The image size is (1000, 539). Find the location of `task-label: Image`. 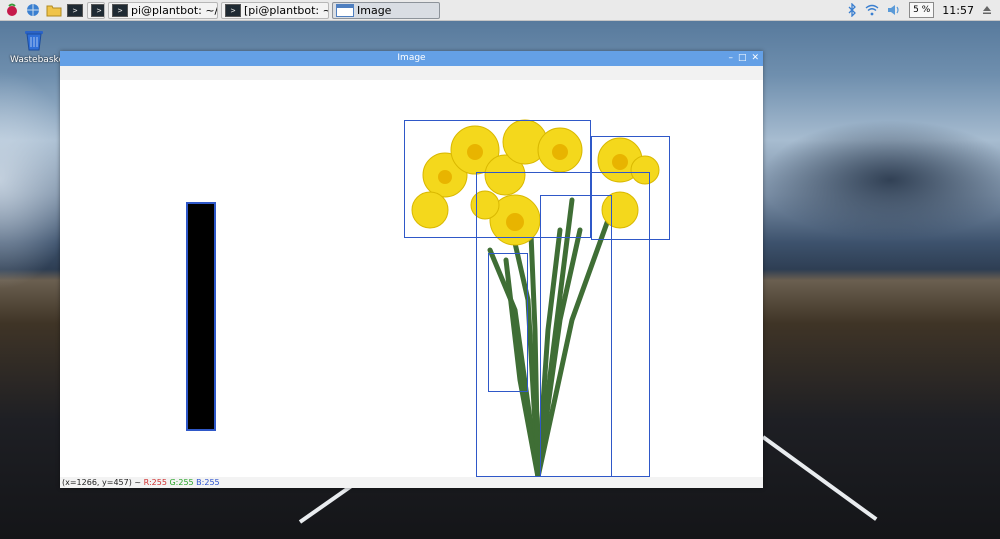

task-label: Image is located at coordinates (374, 10).